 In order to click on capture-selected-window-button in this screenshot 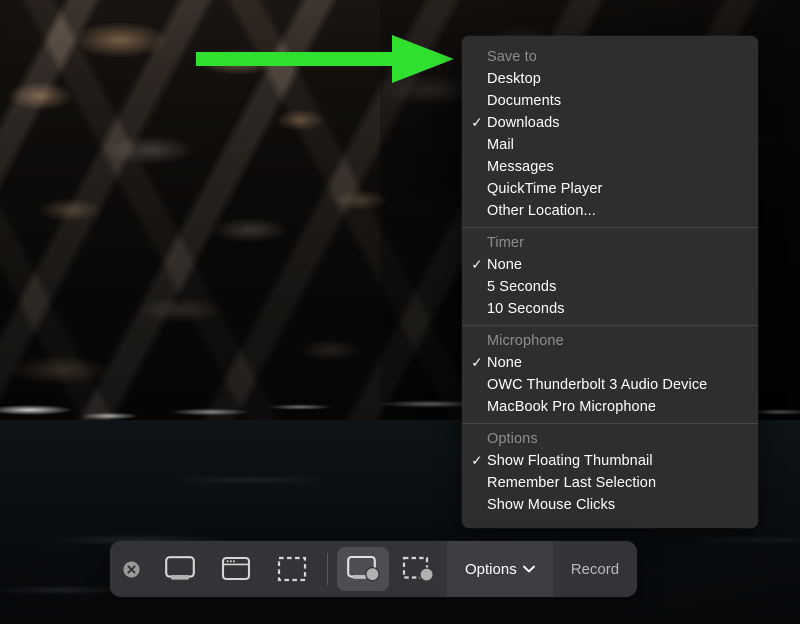, I will do `click(236, 569)`.